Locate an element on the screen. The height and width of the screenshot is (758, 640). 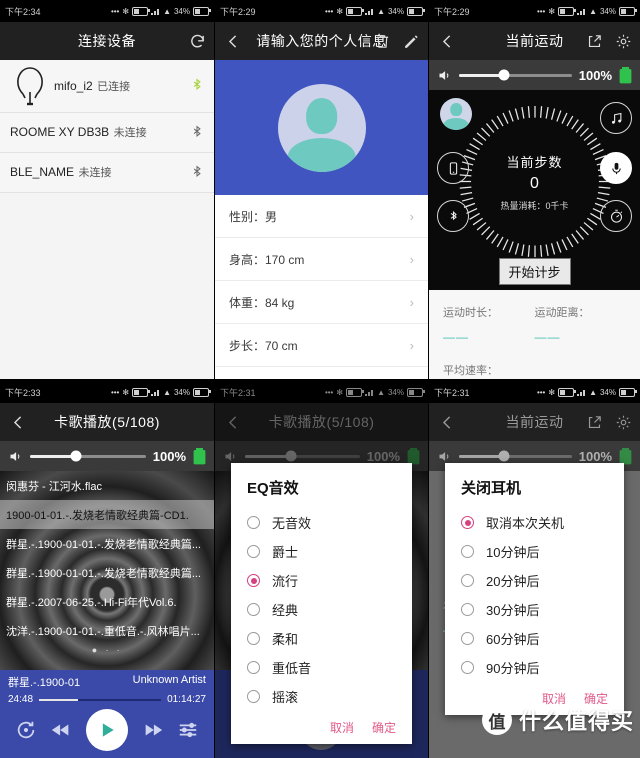
phone-icon is located at coordinates (453, 168).